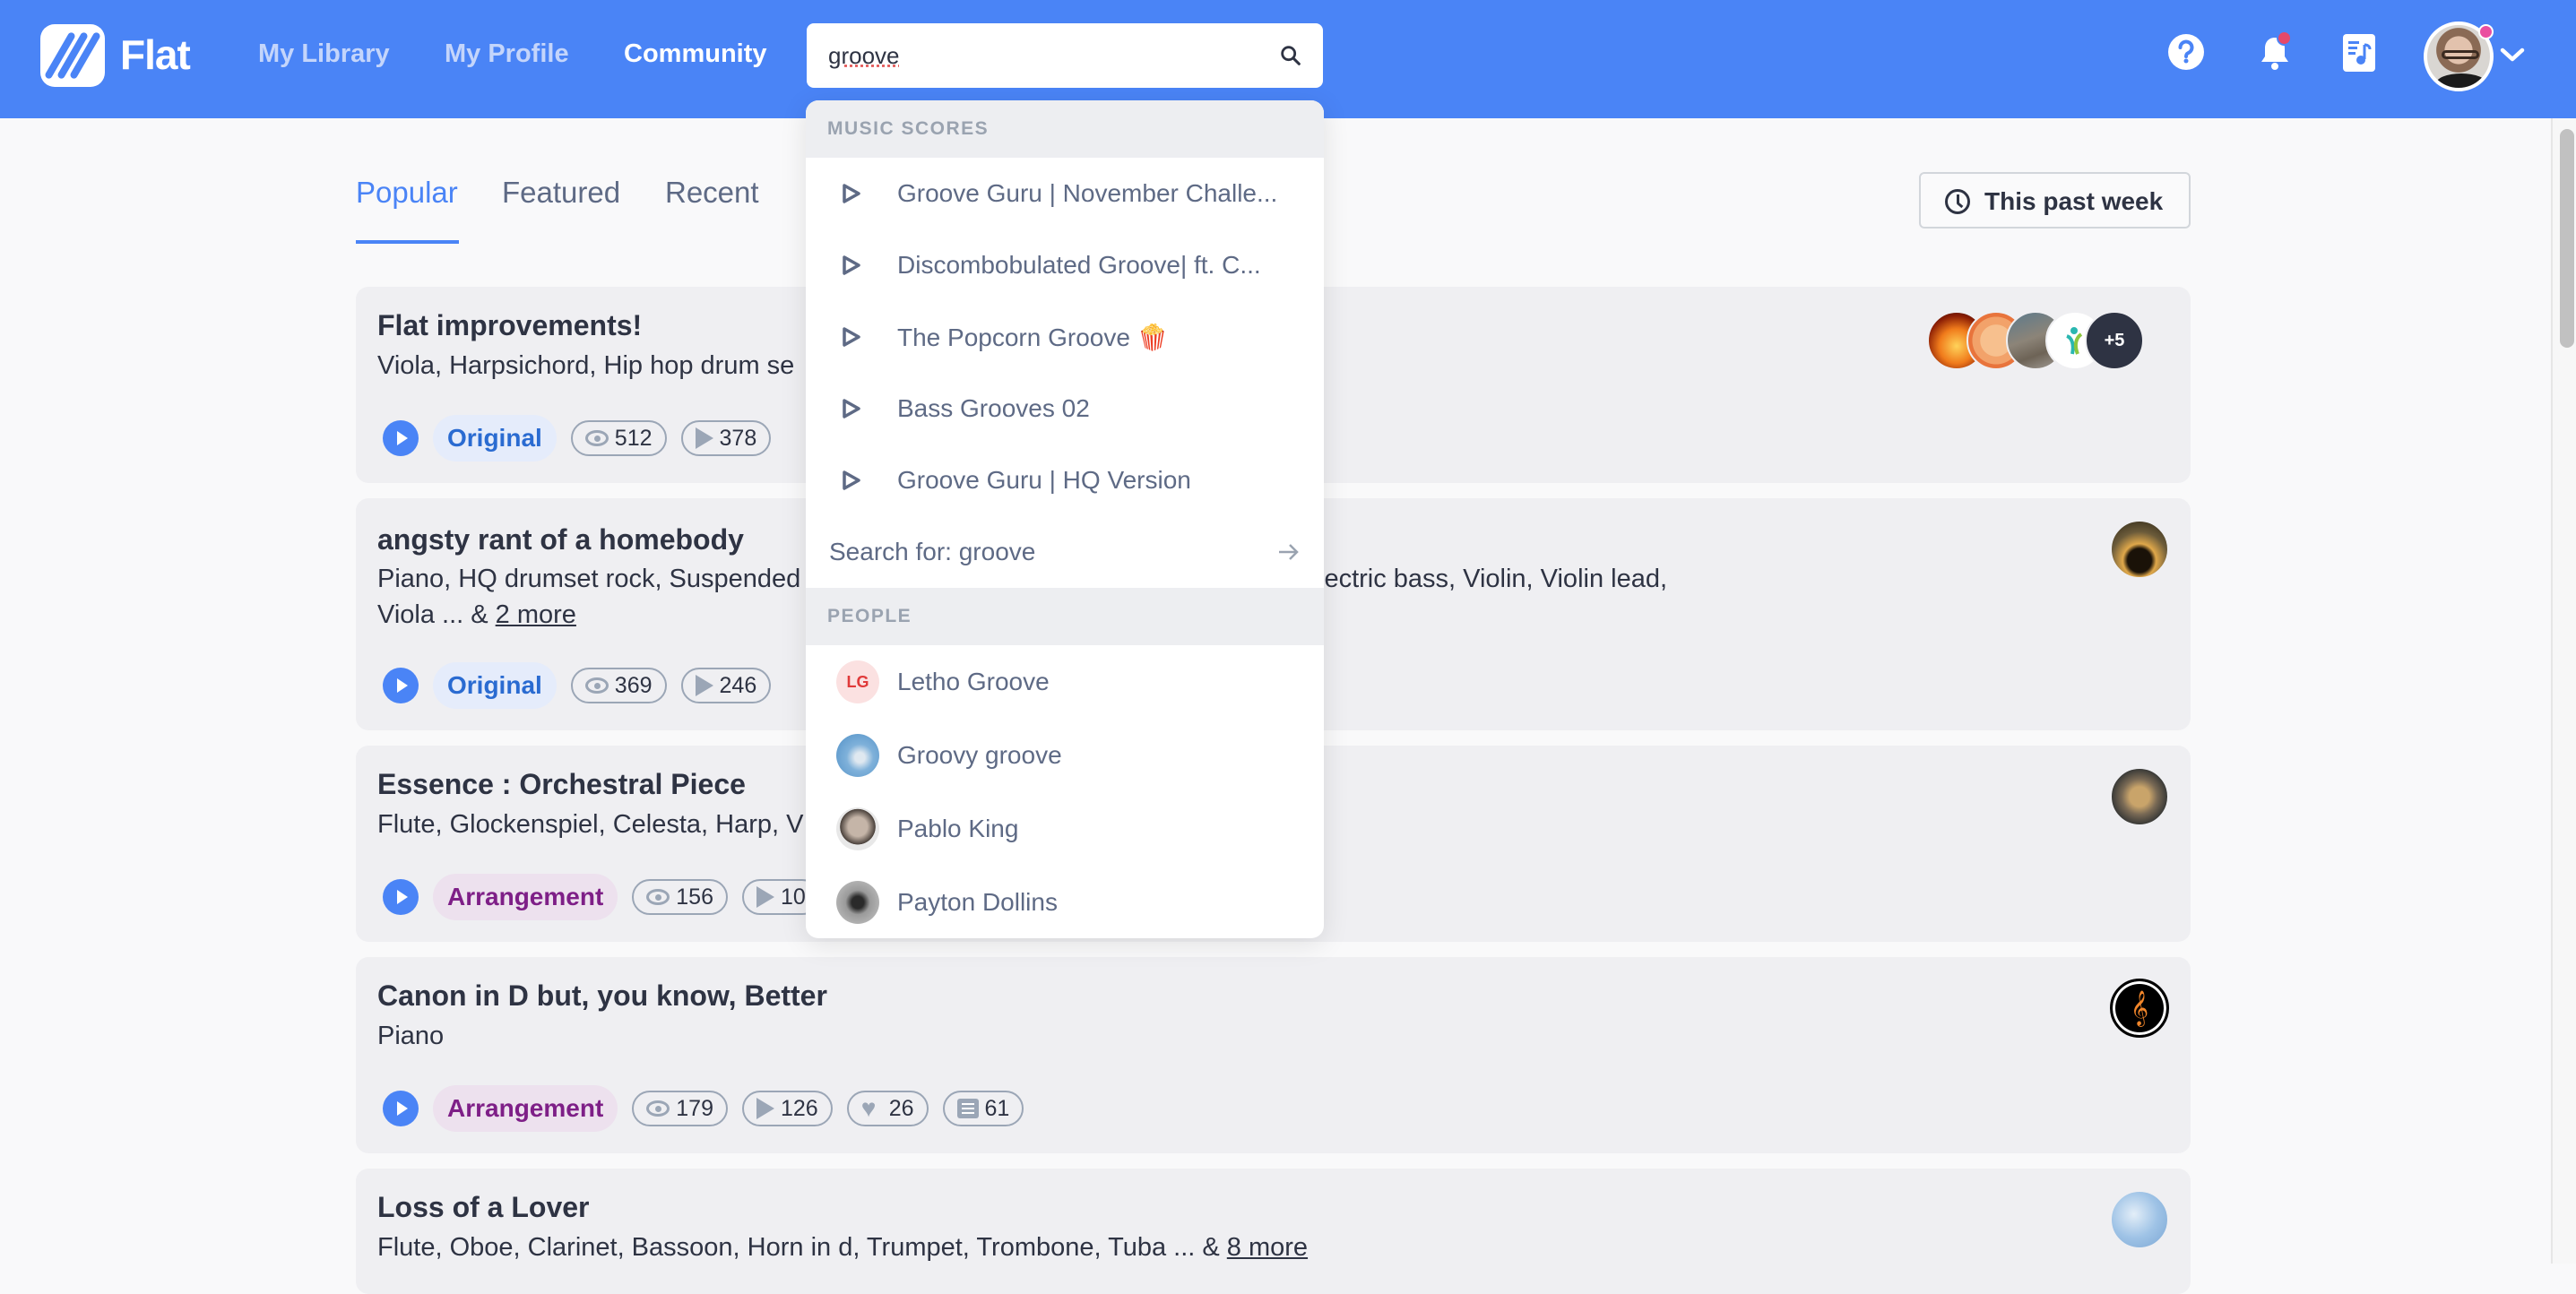 Image resolution: width=2576 pixels, height=1294 pixels. Describe the element at coordinates (680, 1108) in the screenshot. I see `views-count: 179` at that location.